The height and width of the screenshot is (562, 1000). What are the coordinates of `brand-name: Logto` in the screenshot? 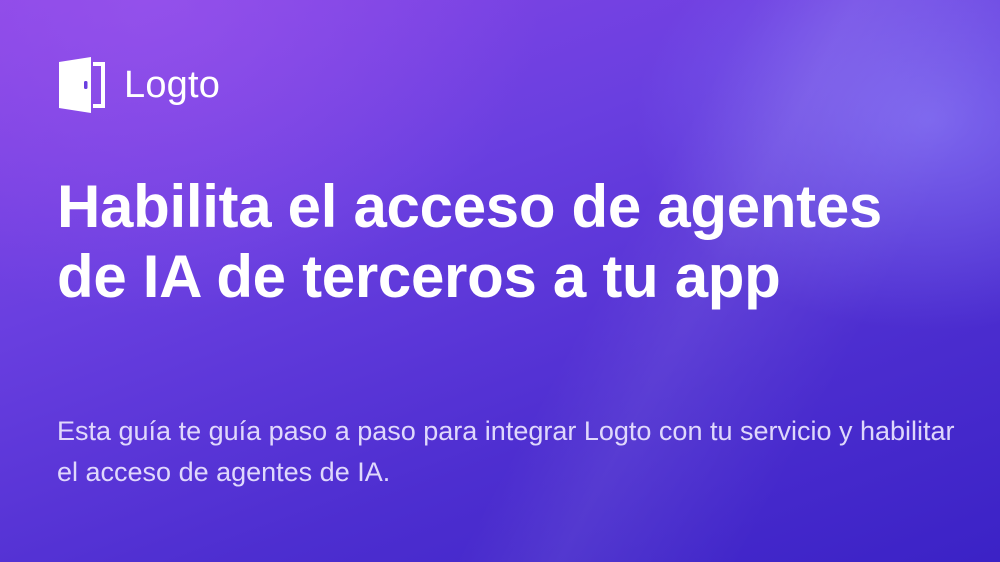 It's located at (172, 85).